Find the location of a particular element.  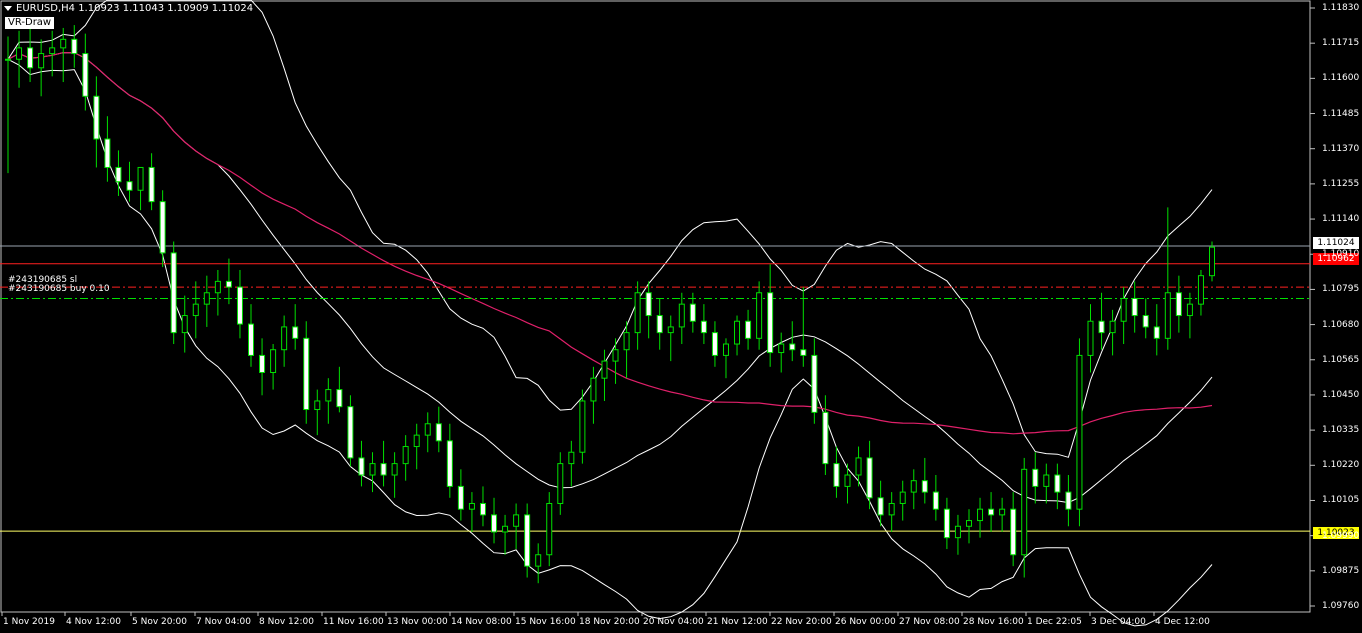

time-axis-label: 21 Nov 12:00 is located at coordinates (737, 622).